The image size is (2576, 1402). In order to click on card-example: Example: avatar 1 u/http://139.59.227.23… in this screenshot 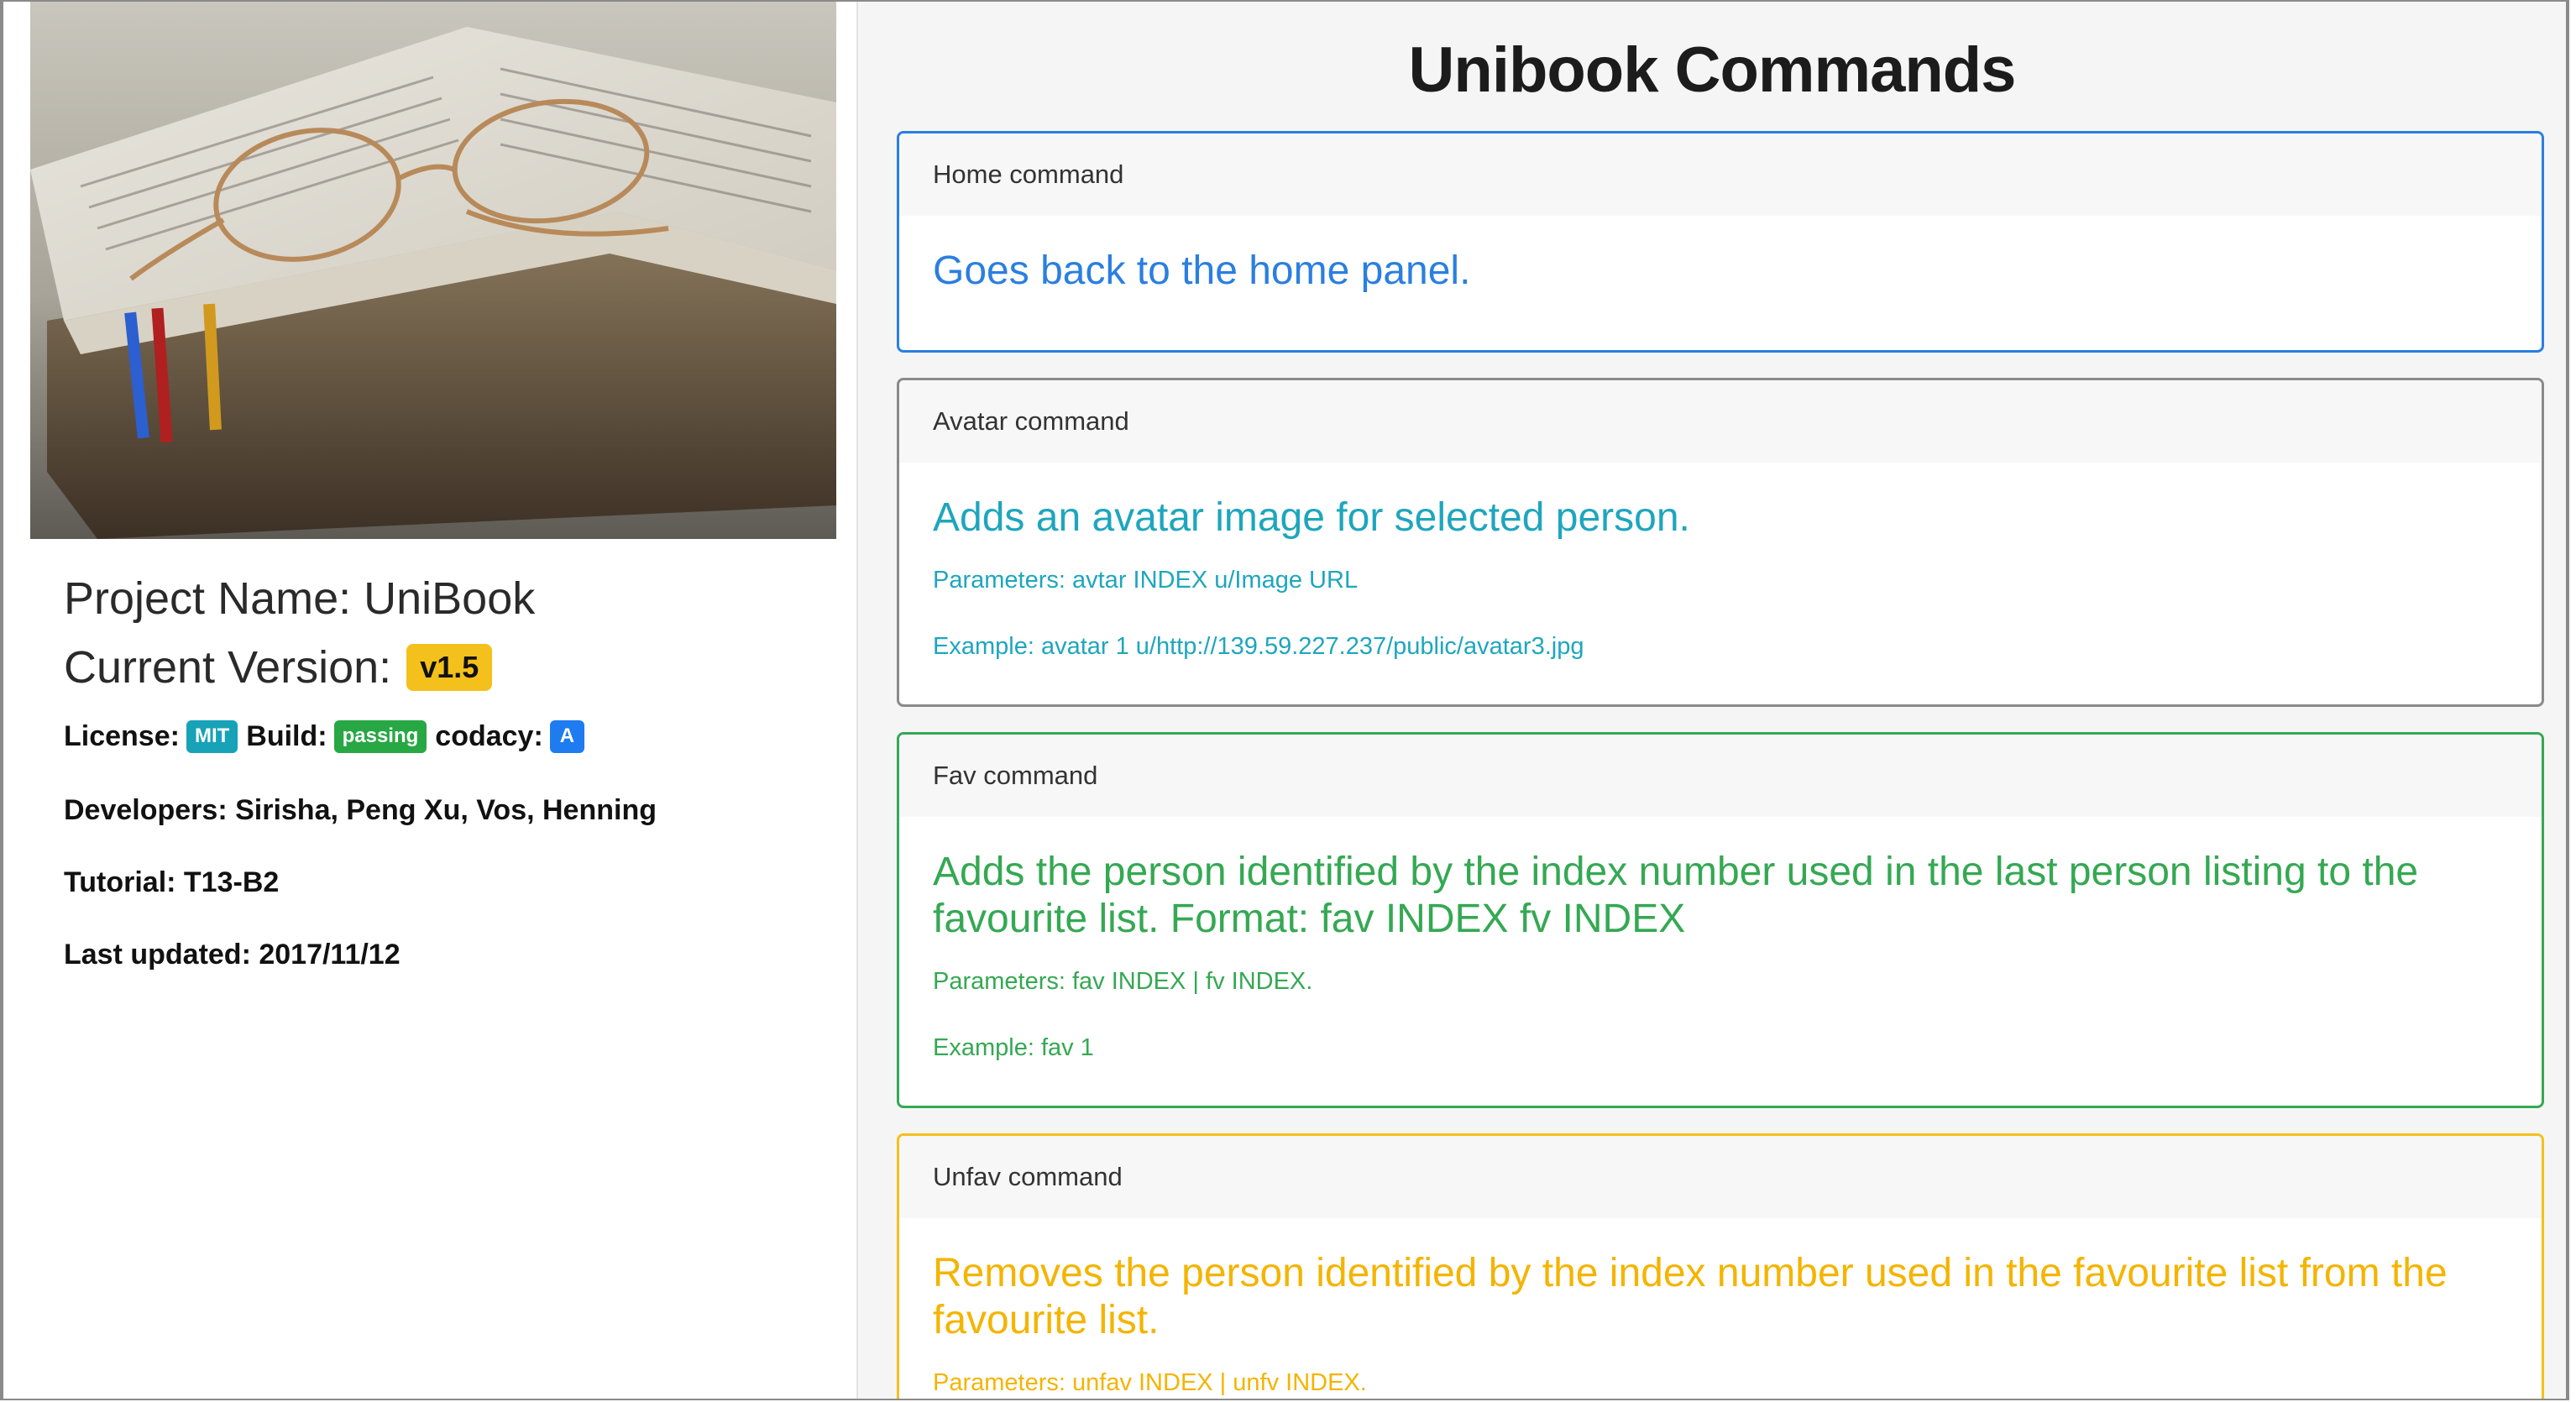, I will do `click(1259, 646)`.